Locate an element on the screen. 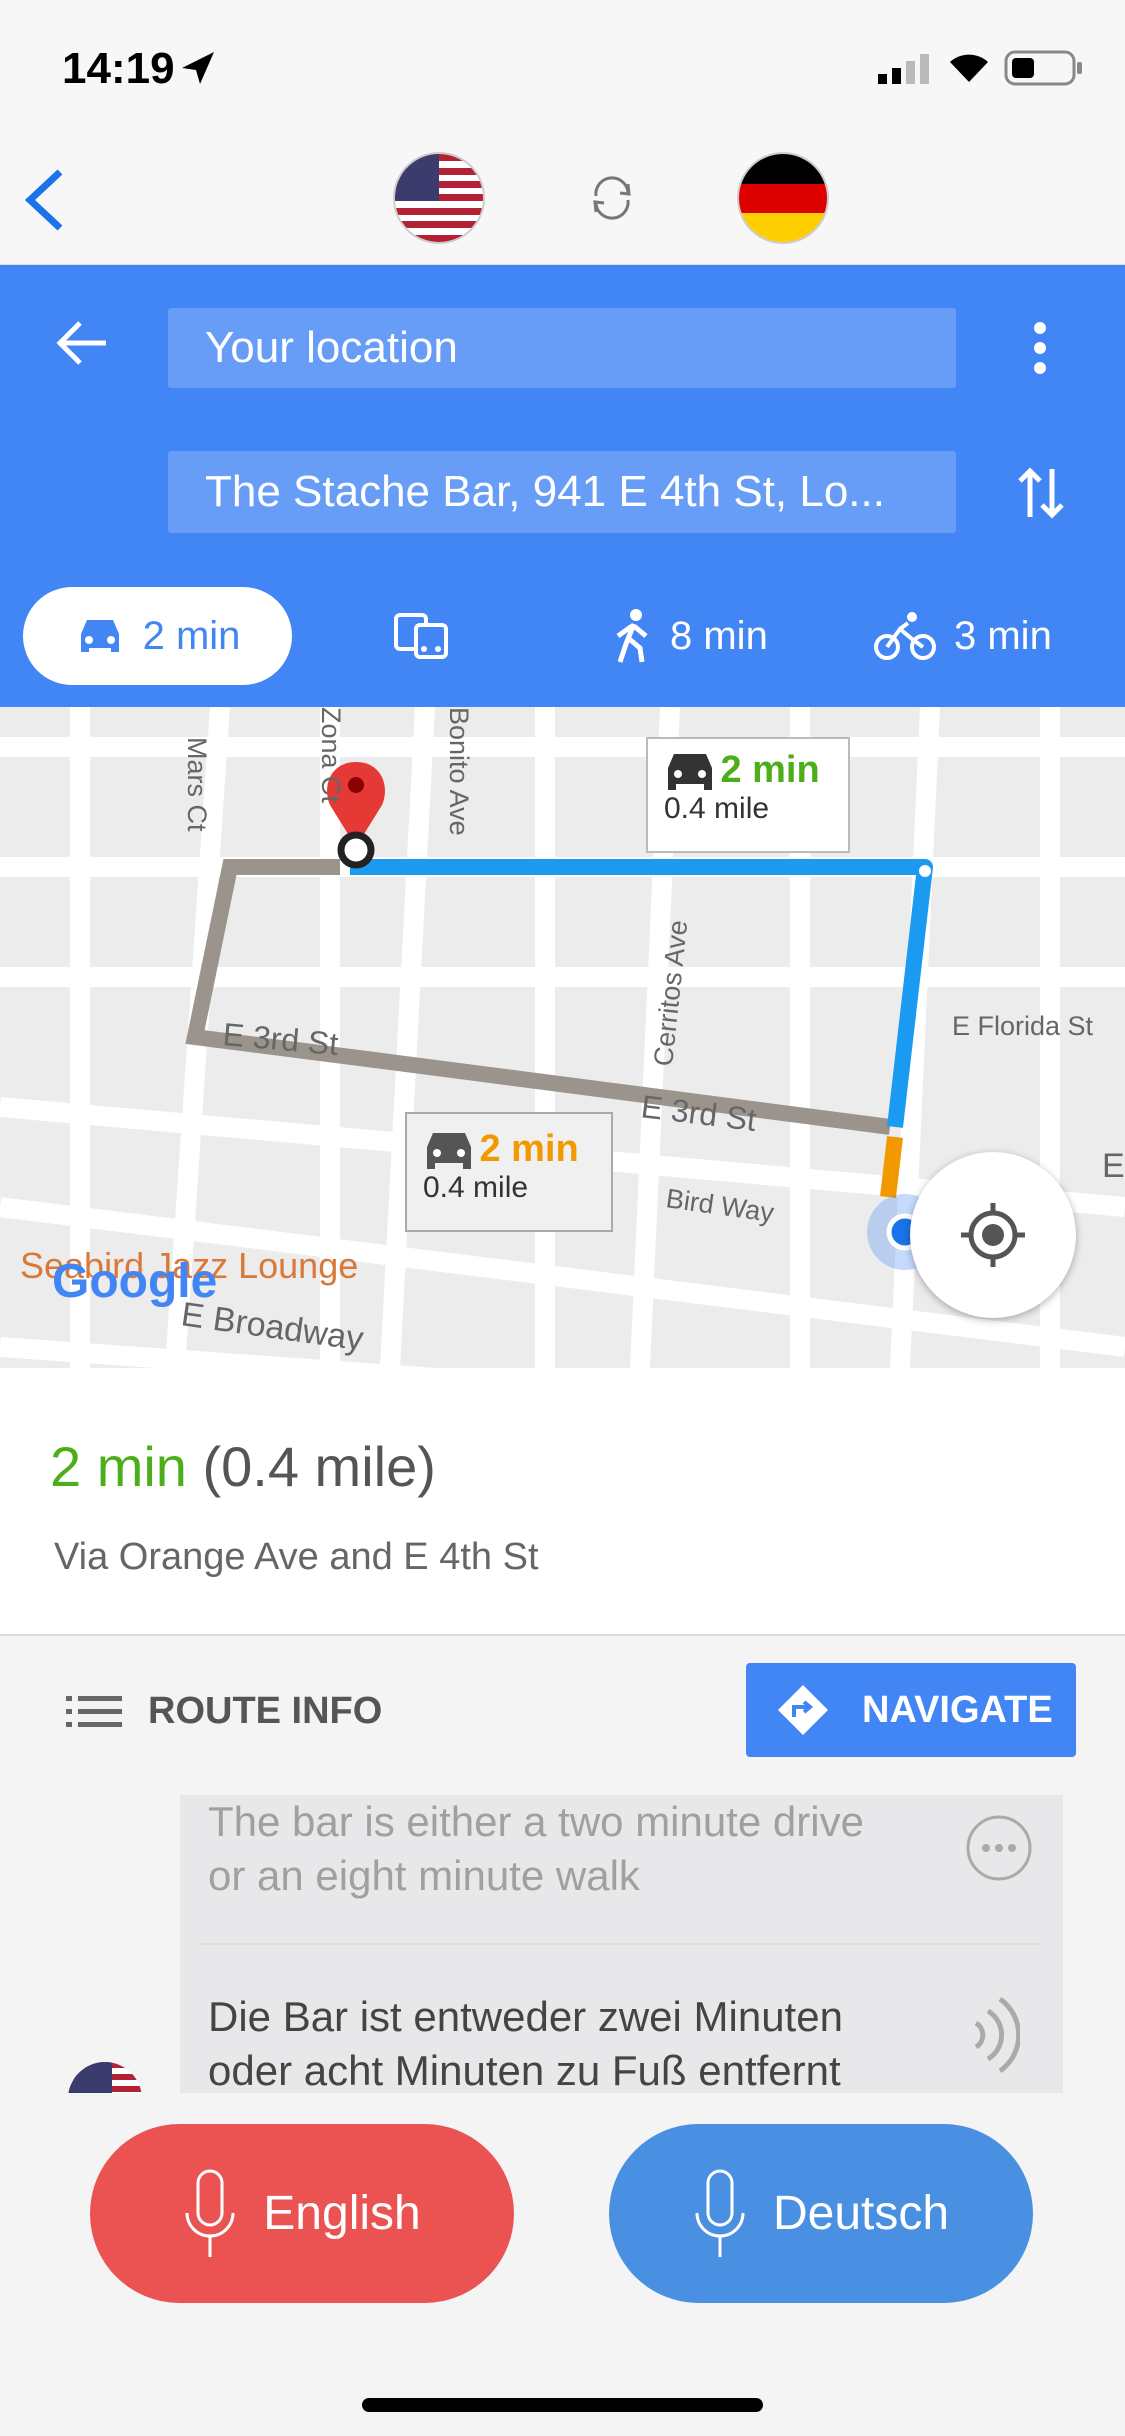 Image resolution: width=1125 pixels, height=2436 pixels. my-location-icon is located at coordinates (993, 1235).